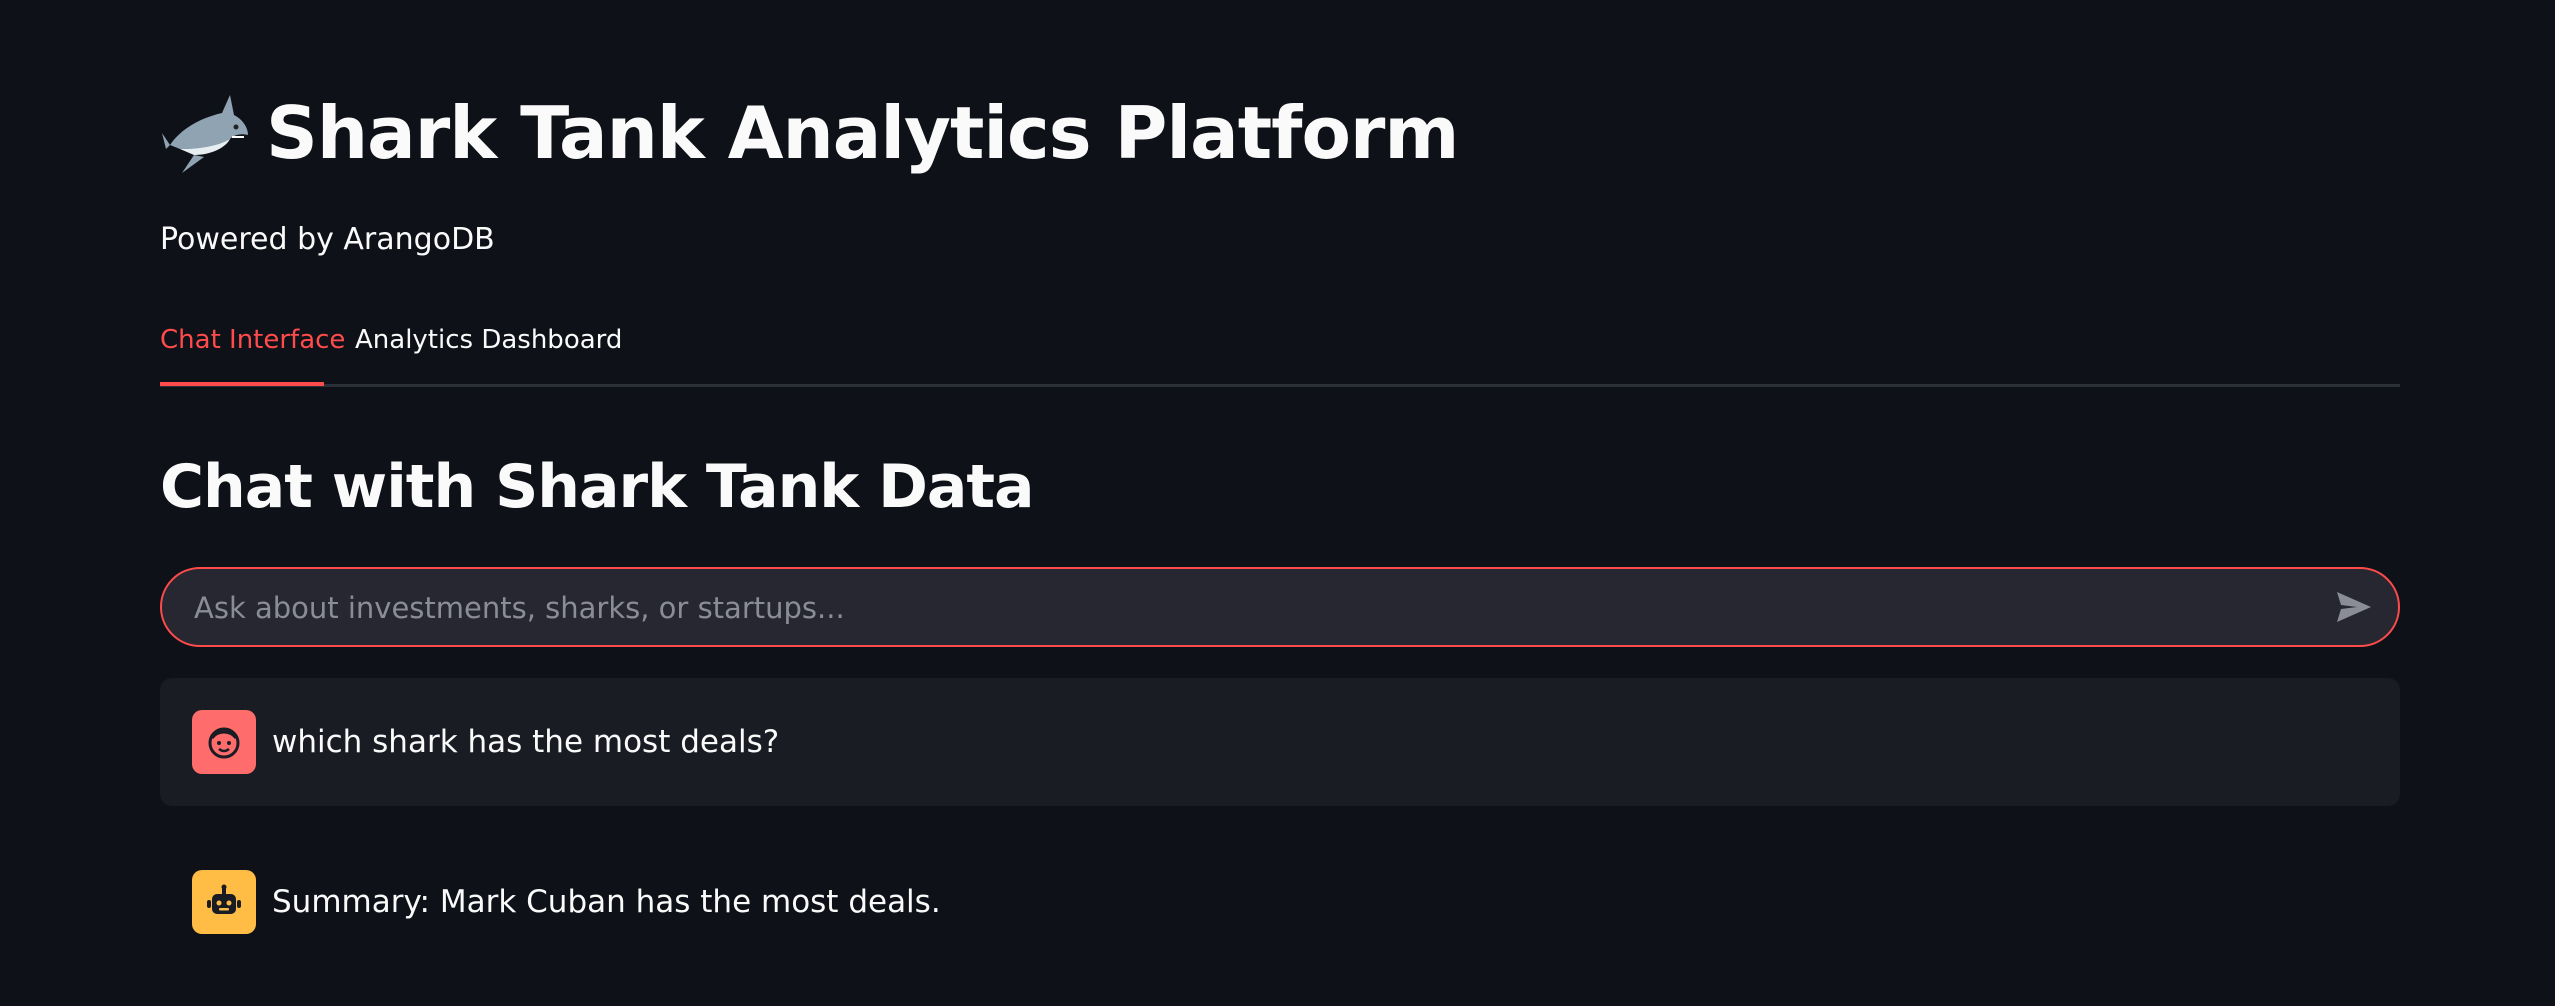  Describe the element at coordinates (1280, 352) in the screenshot. I see `tab-bar: Chat Interface Analytics Dashboard` at that location.